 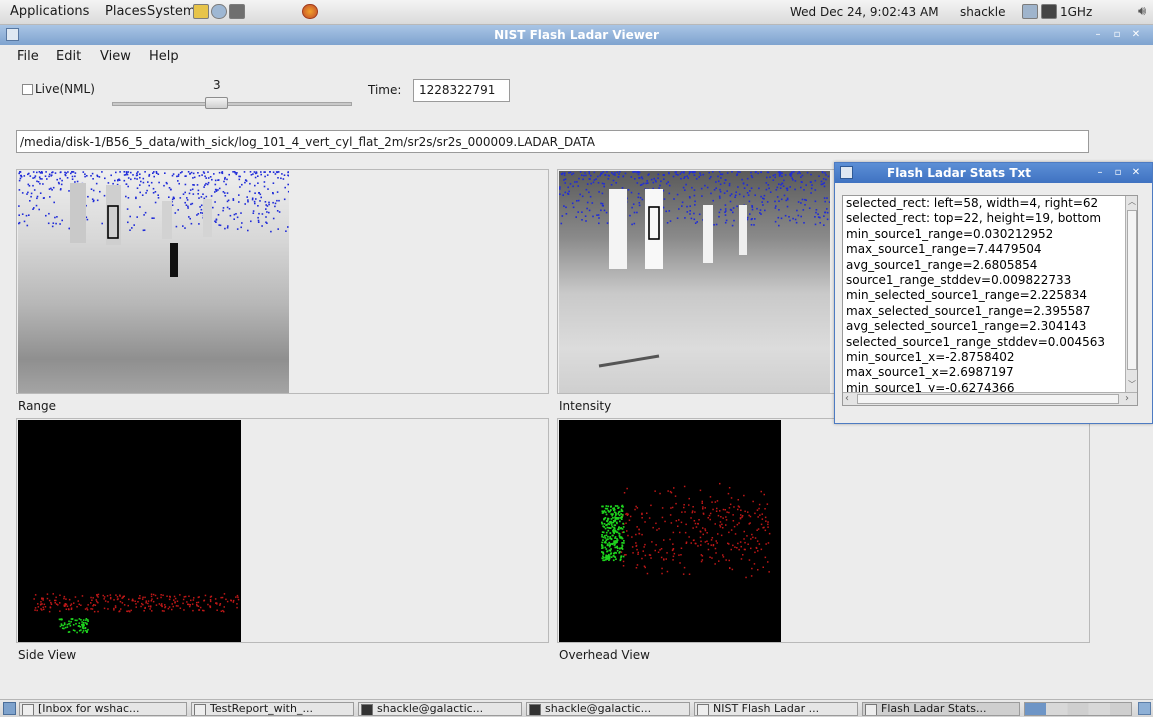 I want to click on stats-titlebar: Flash Ladar Stats Txt – ▫ ✕, so click(x=993, y=173).